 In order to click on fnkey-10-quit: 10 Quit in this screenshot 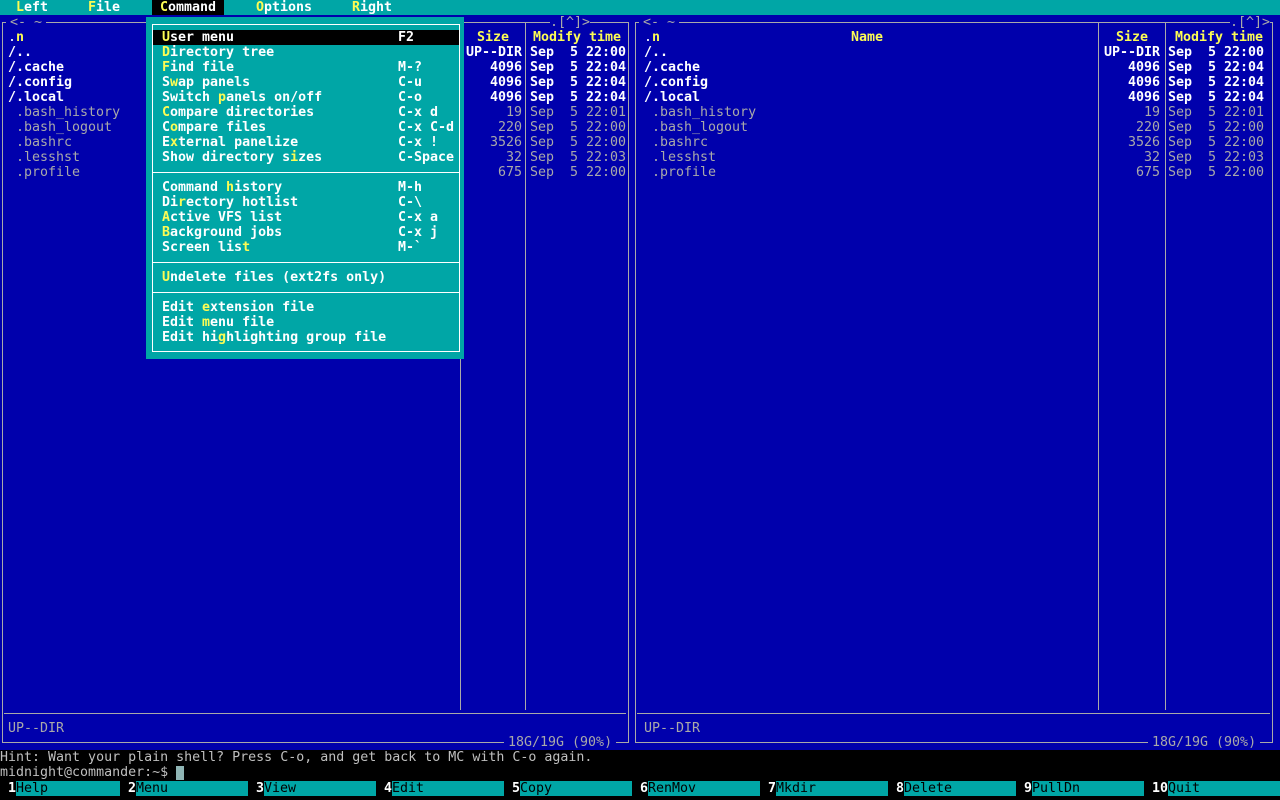, I will do `click(1216, 788)`.